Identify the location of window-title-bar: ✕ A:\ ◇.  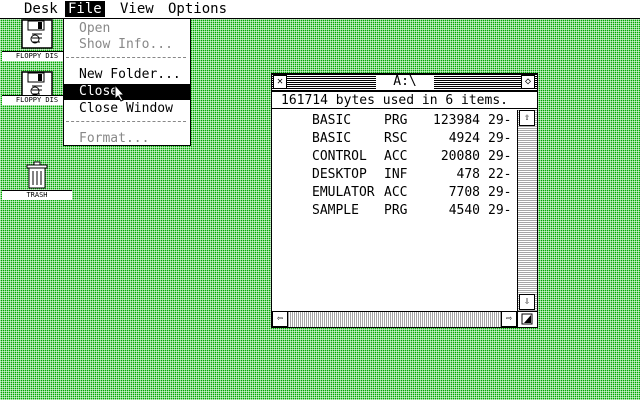
(404, 83).